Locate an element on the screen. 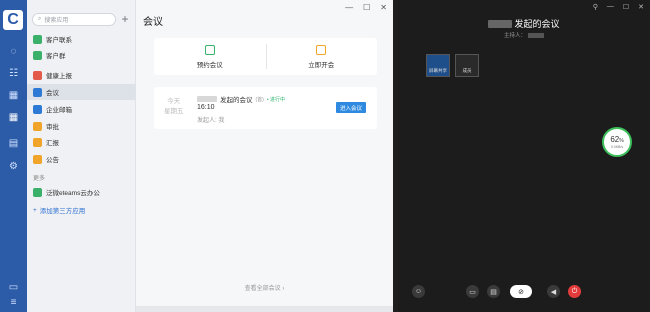 The image size is (650, 312). window-controls: — ☐ ✕ is located at coordinates (366, 7).